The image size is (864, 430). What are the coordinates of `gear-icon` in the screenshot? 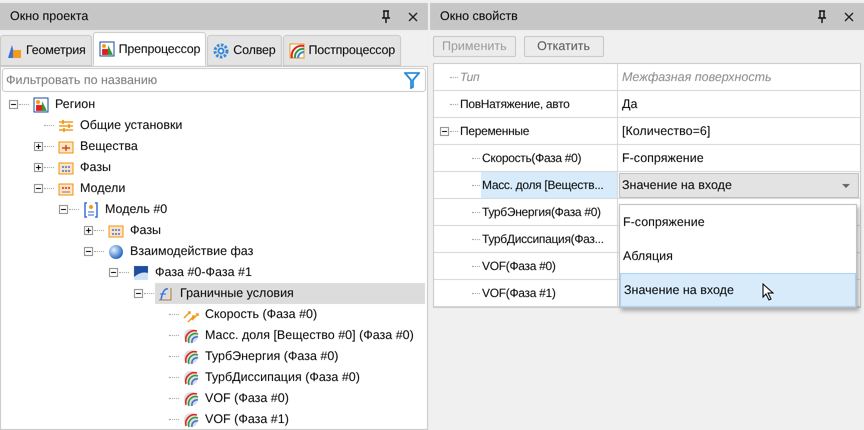 It's located at (221, 50).